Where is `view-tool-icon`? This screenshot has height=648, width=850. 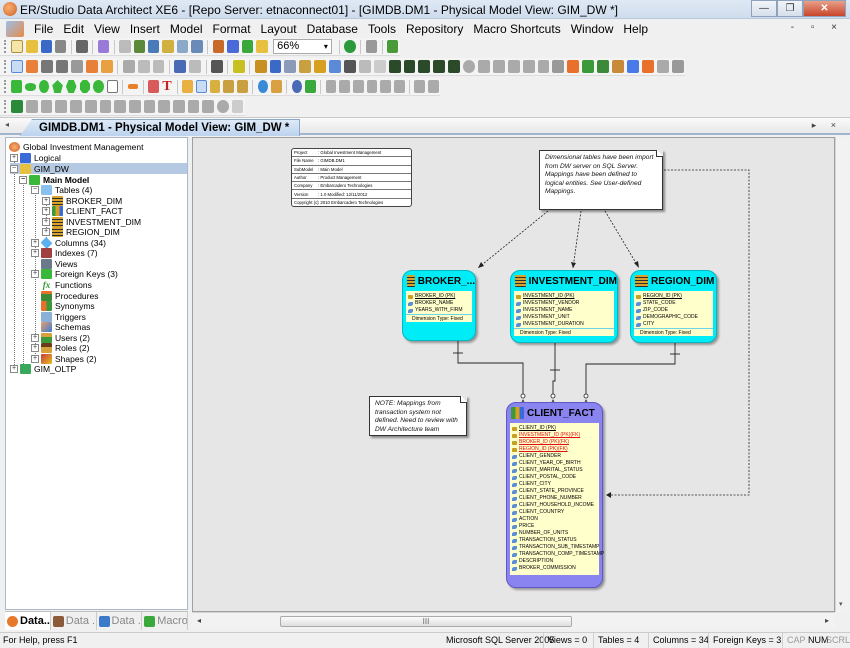 view-tool-icon is located at coordinates (275, 66).